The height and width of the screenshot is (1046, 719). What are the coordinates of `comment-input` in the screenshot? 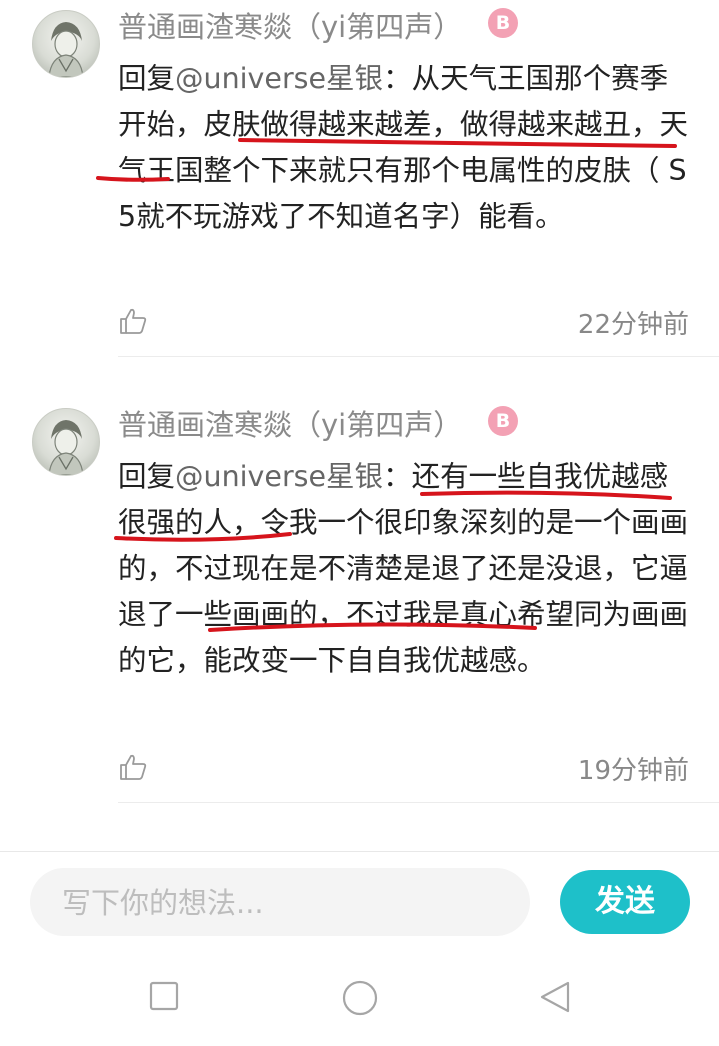 It's located at (292, 903).